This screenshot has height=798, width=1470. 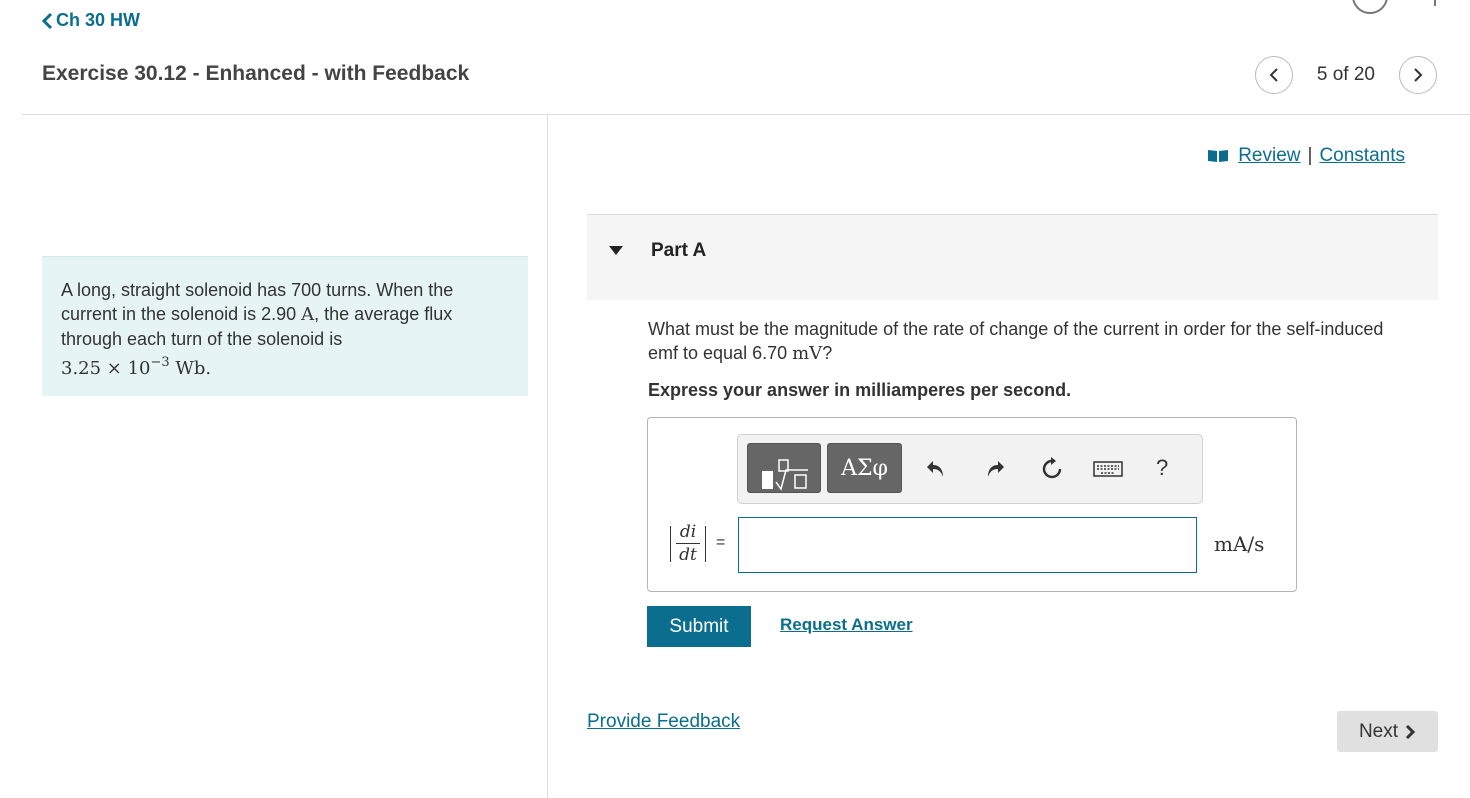 What do you see at coordinates (1218, 156) in the screenshot?
I see `book-icon` at bounding box center [1218, 156].